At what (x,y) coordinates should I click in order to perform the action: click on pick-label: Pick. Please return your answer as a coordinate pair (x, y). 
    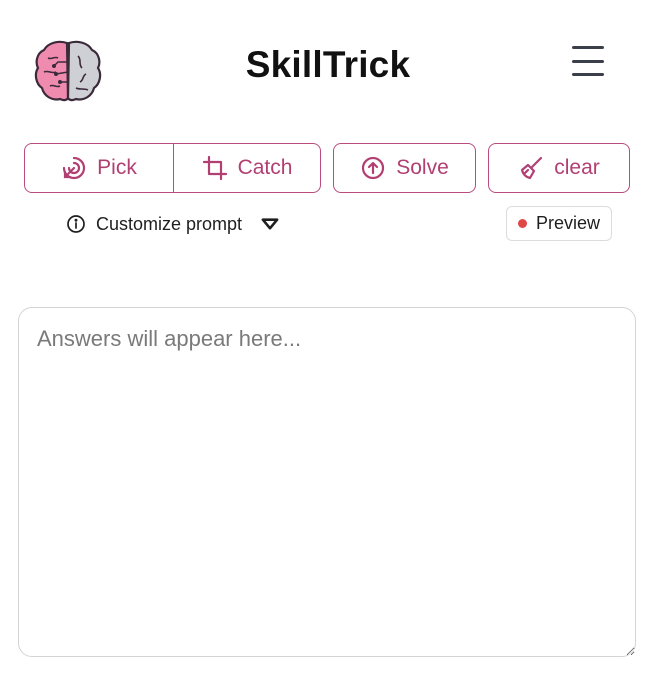
    Looking at the image, I should click on (117, 167).